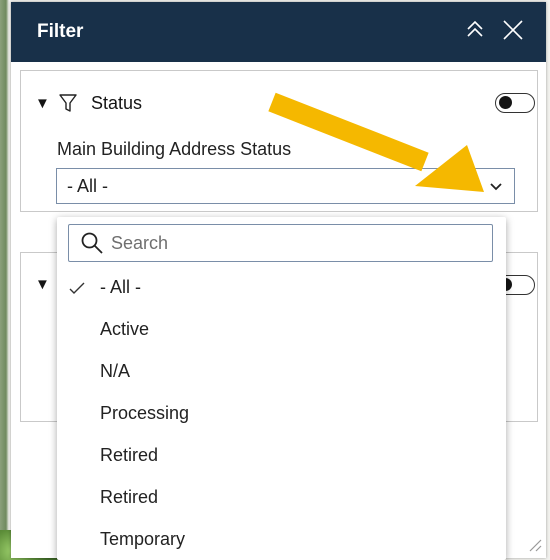 The height and width of the screenshot is (560, 550). Describe the element at coordinates (125, 329) in the screenshot. I see `dropdown-option-label: Active` at that location.